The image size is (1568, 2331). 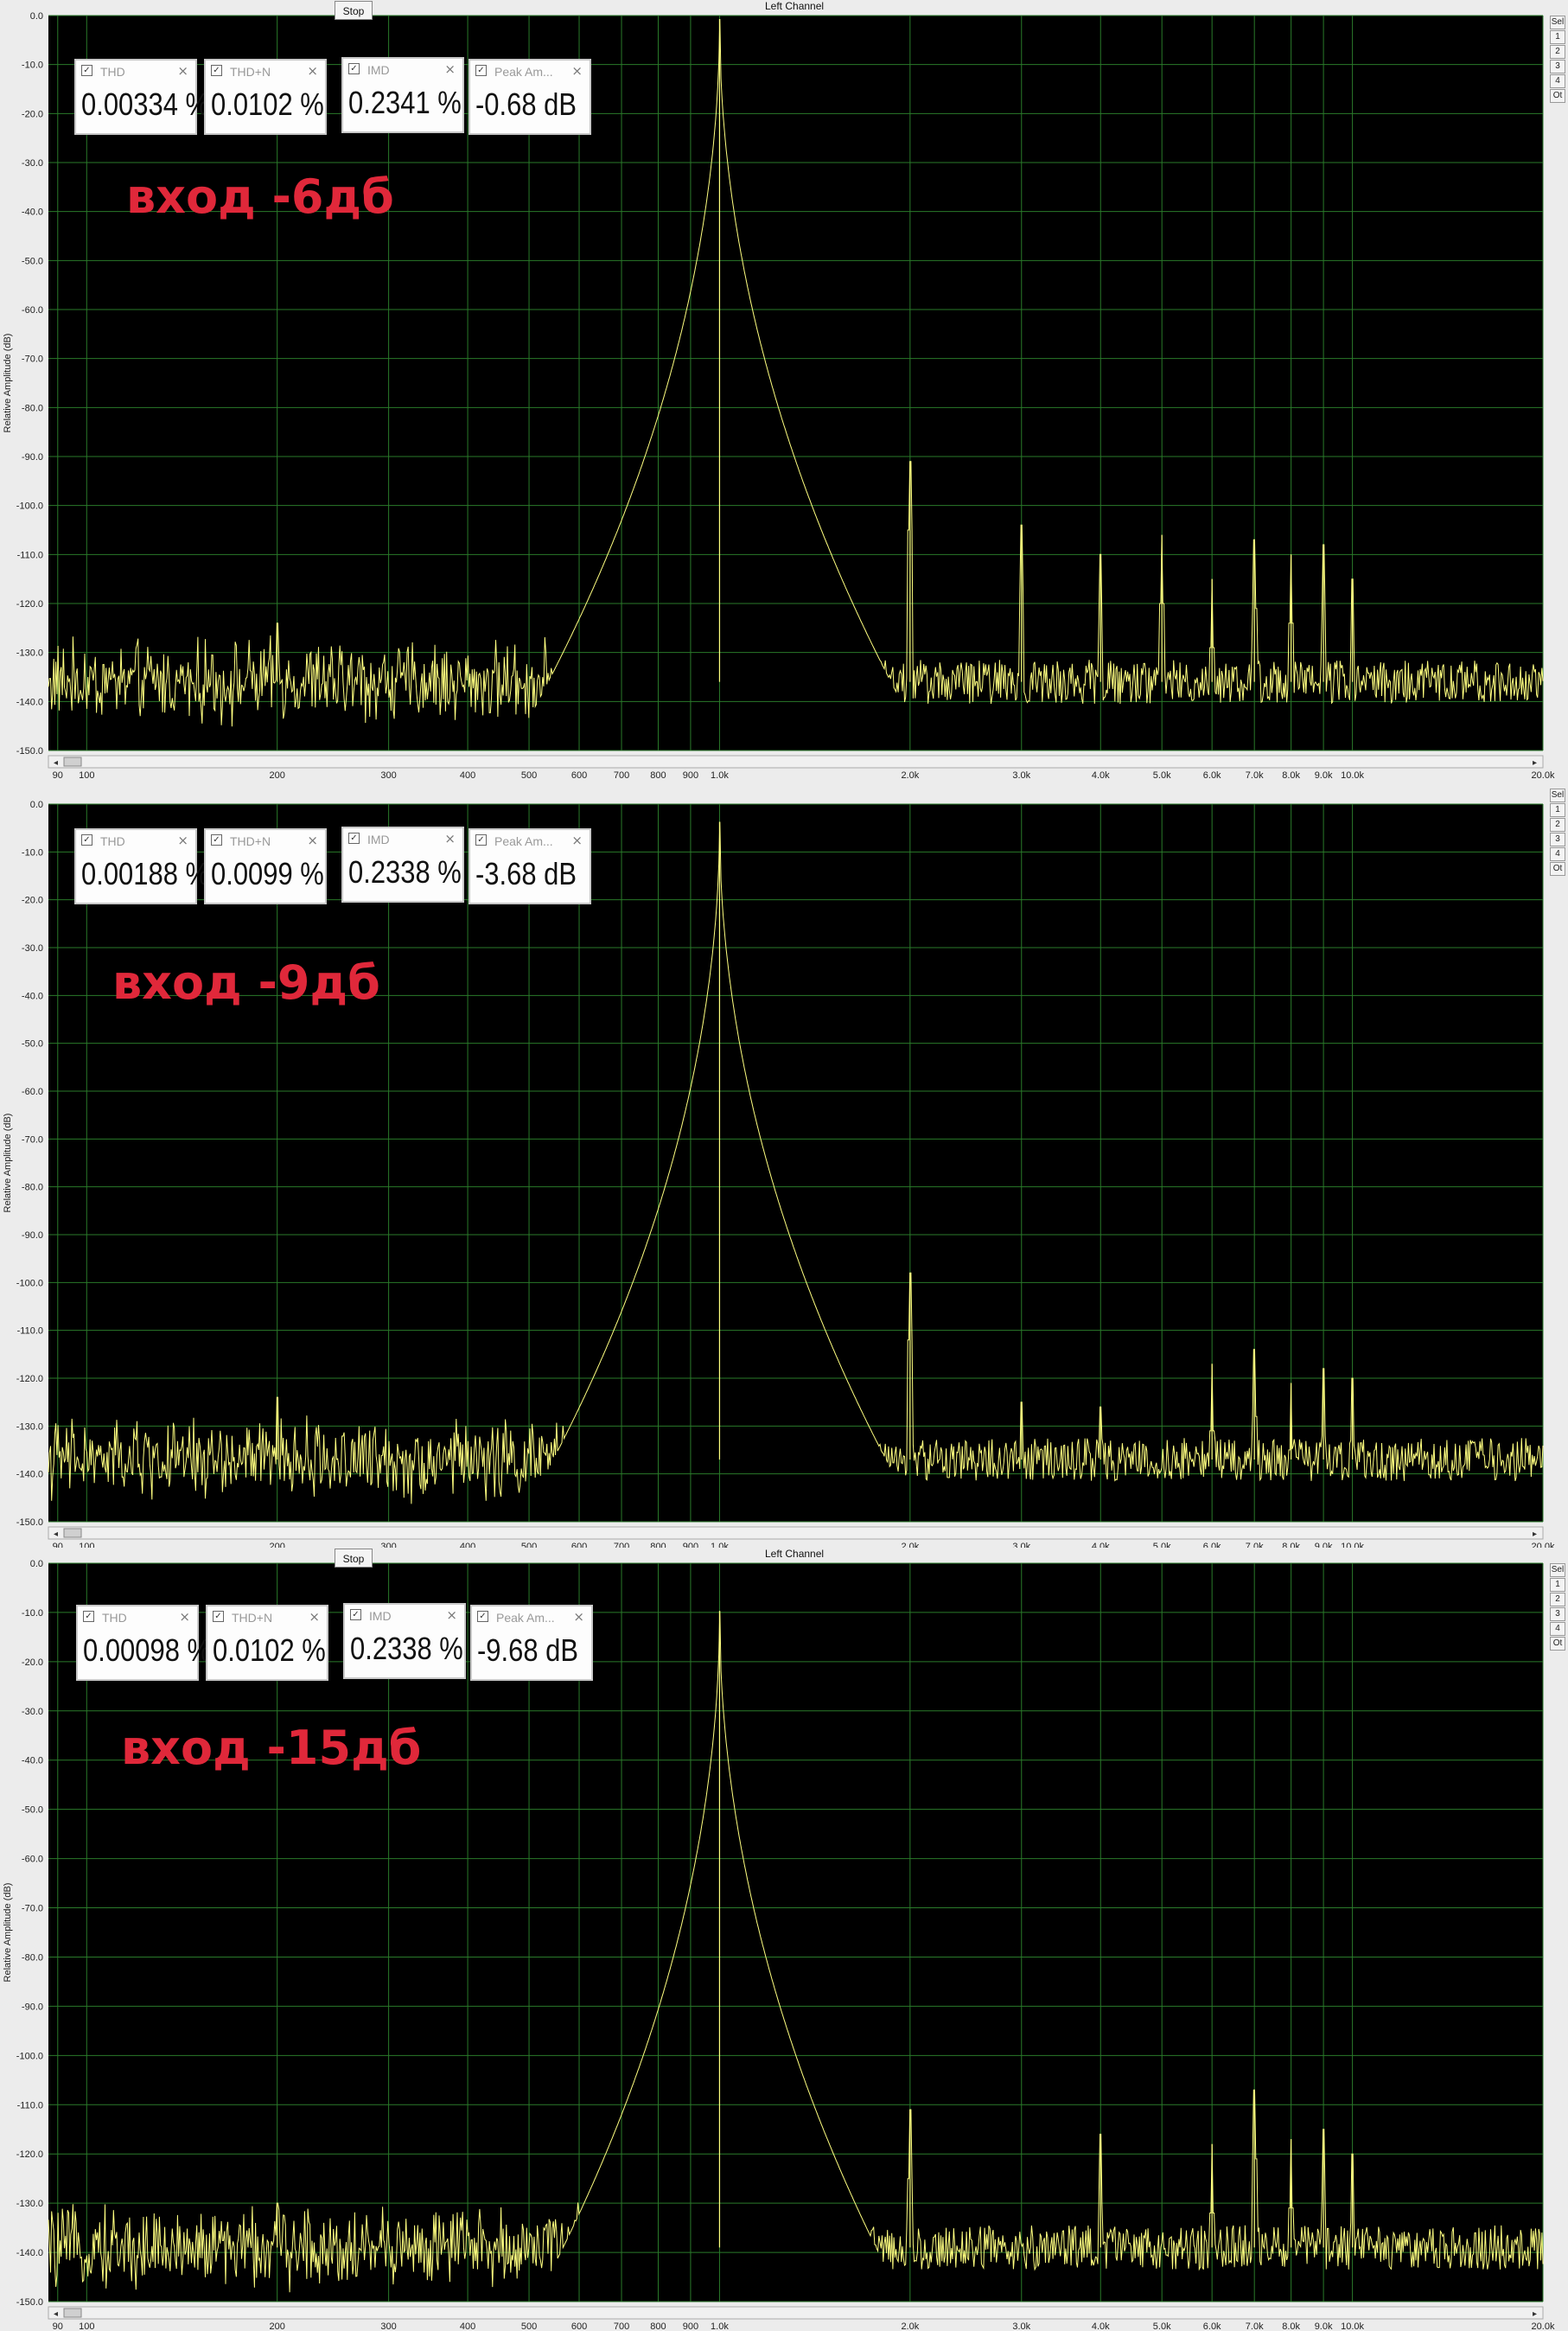 What do you see at coordinates (1021, 1545) in the screenshot?
I see `x-tick-label: 3.0k` at bounding box center [1021, 1545].